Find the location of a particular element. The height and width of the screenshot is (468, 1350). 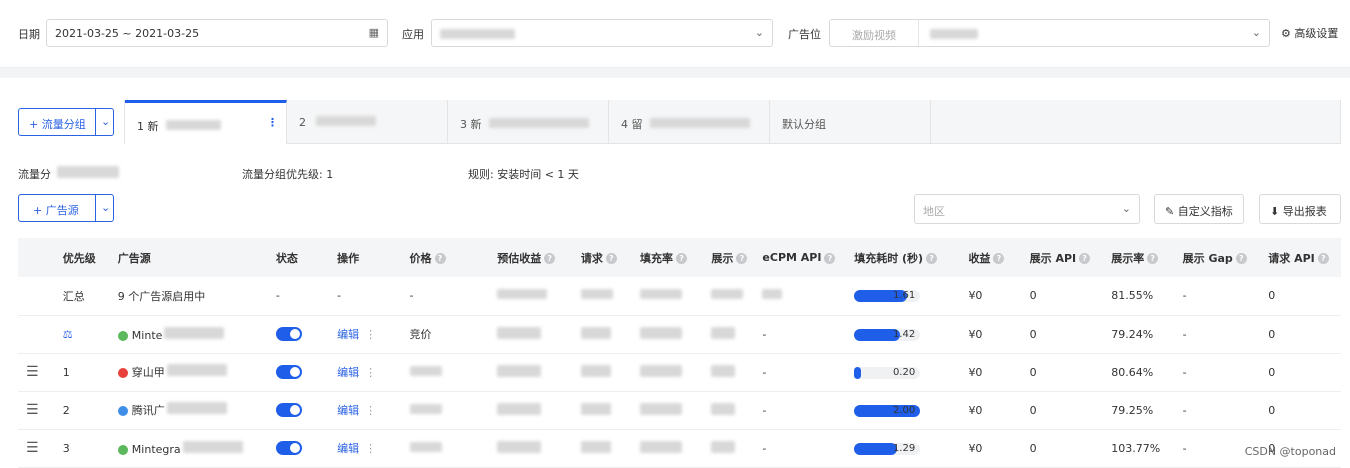

col-requests: 请求? is located at coordinates (602, 257).